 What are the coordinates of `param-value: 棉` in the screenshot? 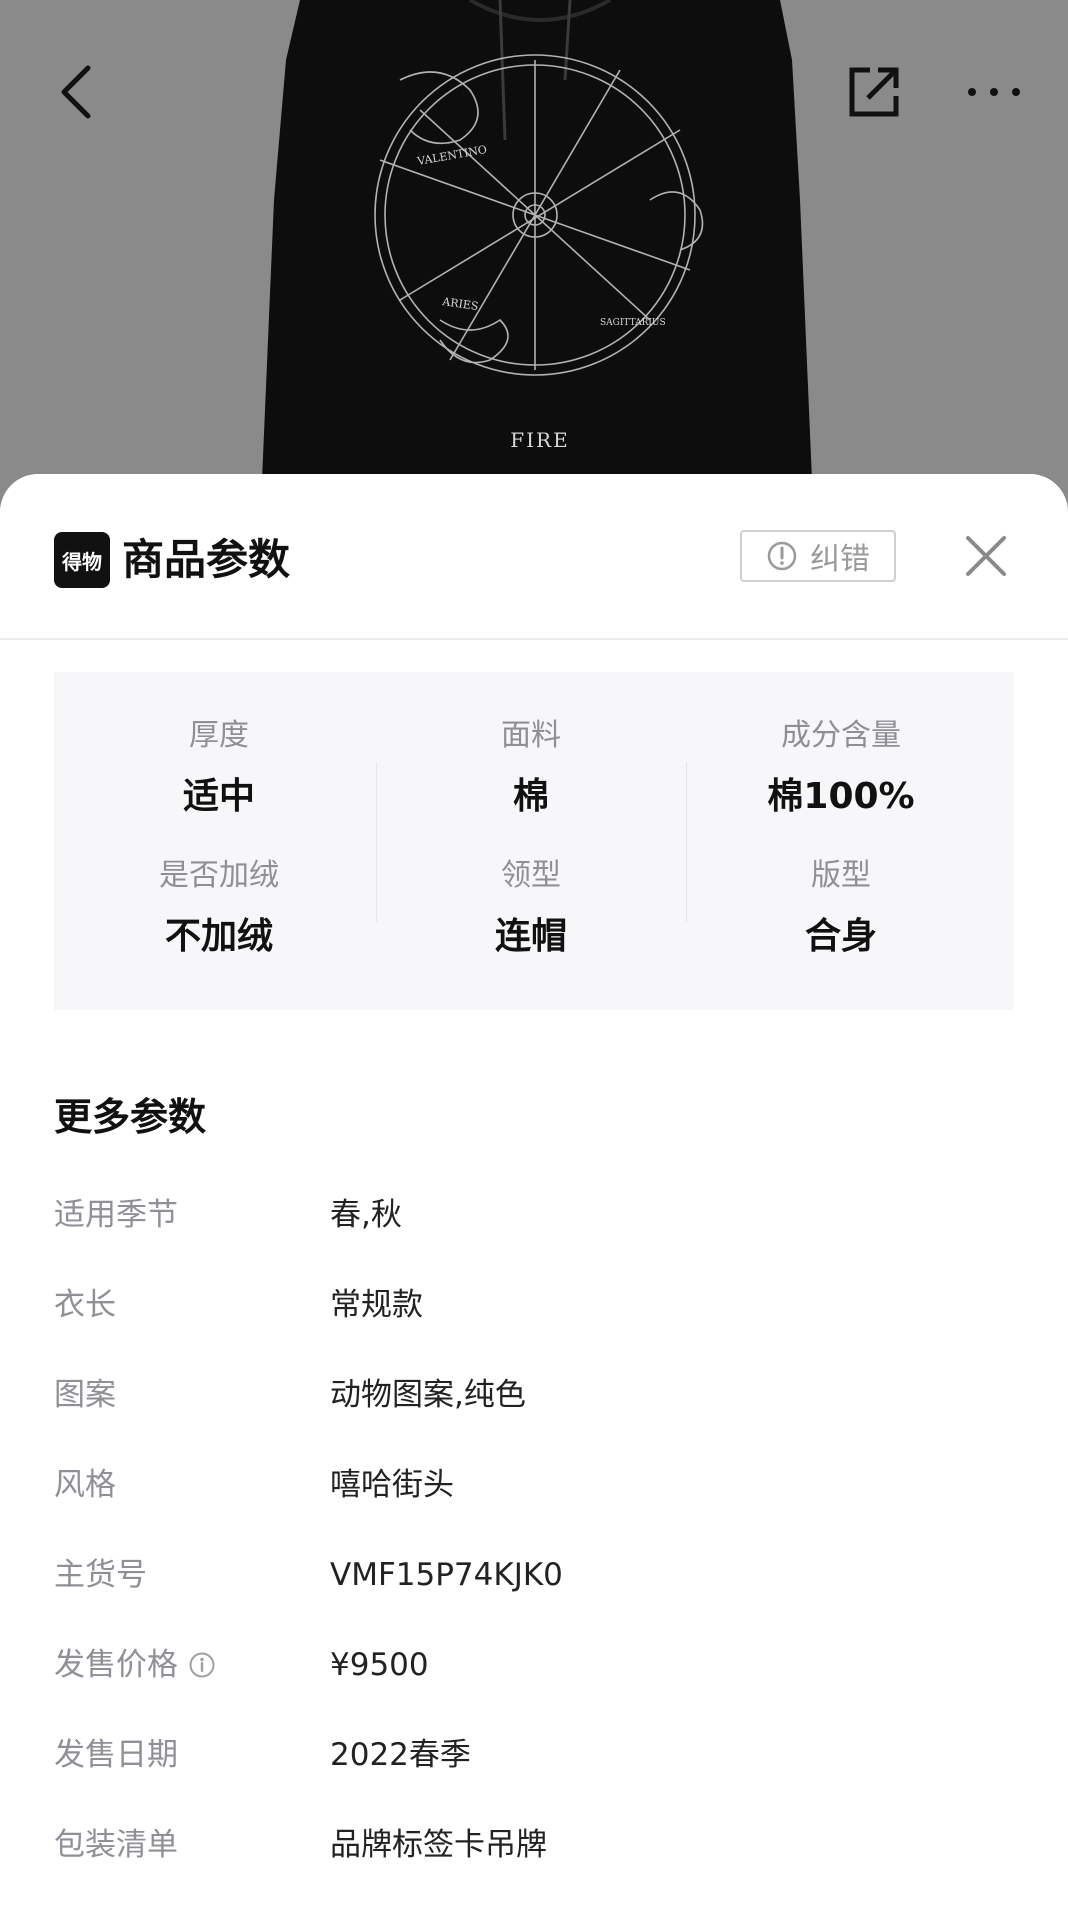 It's located at (530, 796).